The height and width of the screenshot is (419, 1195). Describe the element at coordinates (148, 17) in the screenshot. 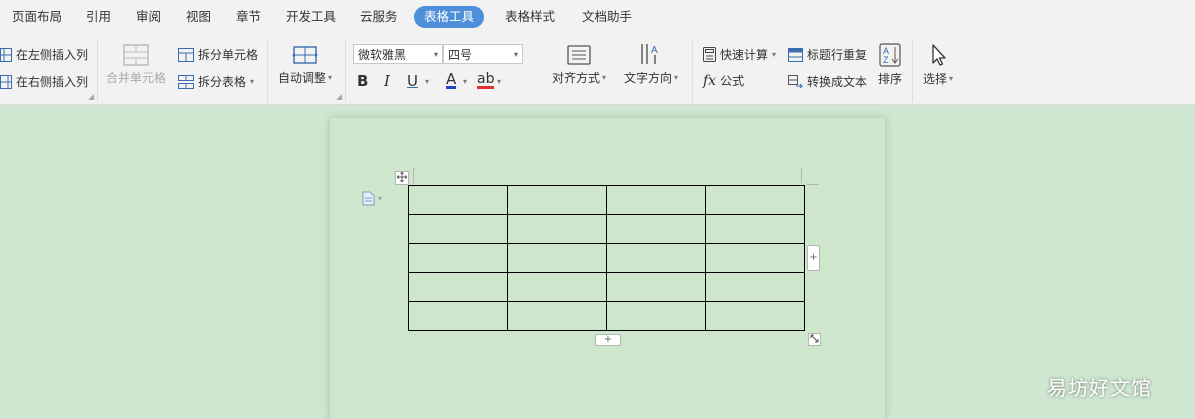

I see `tab-review: 审阅` at that location.